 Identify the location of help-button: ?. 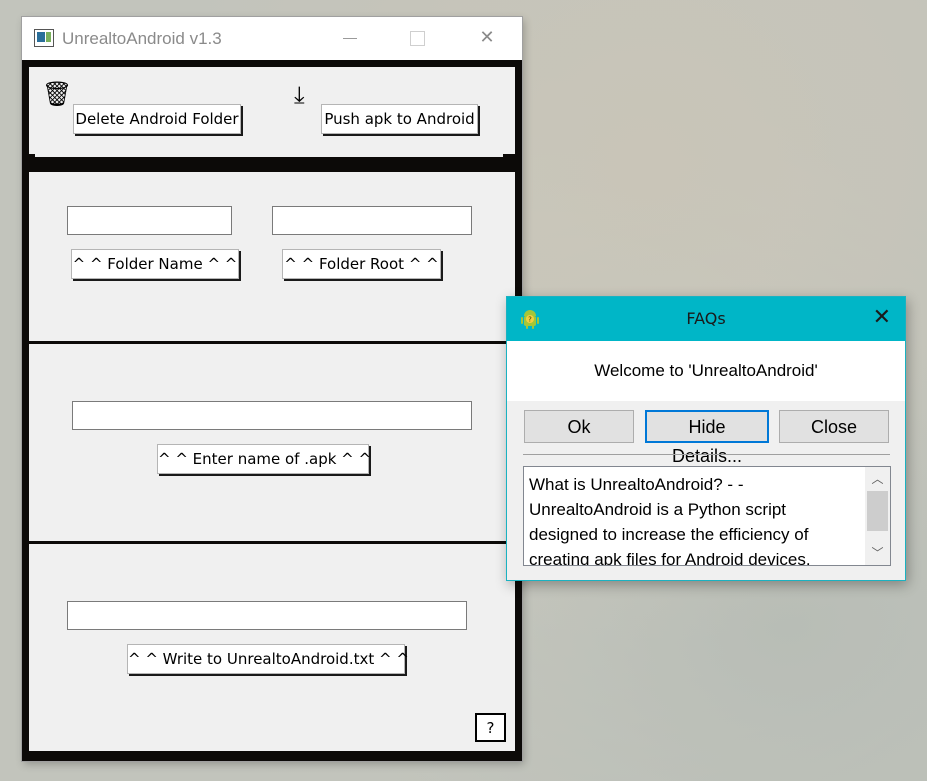
(490, 727).